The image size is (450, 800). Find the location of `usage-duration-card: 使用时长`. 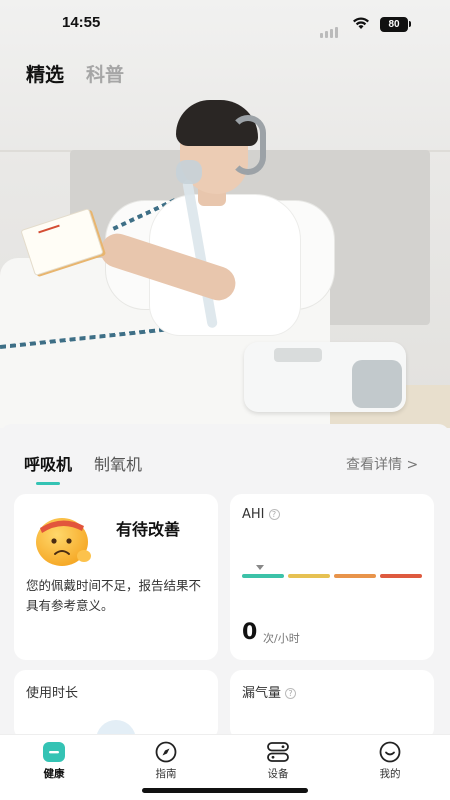

usage-duration-card: 使用时长 is located at coordinates (116, 705).